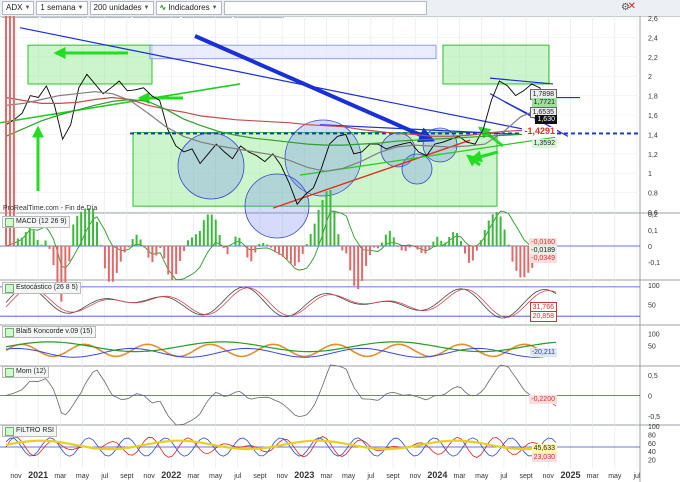 The image size is (680, 482). Describe the element at coordinates (543, 316) in the screenshot. I see `value-stoch-b: 20,858` at that location.